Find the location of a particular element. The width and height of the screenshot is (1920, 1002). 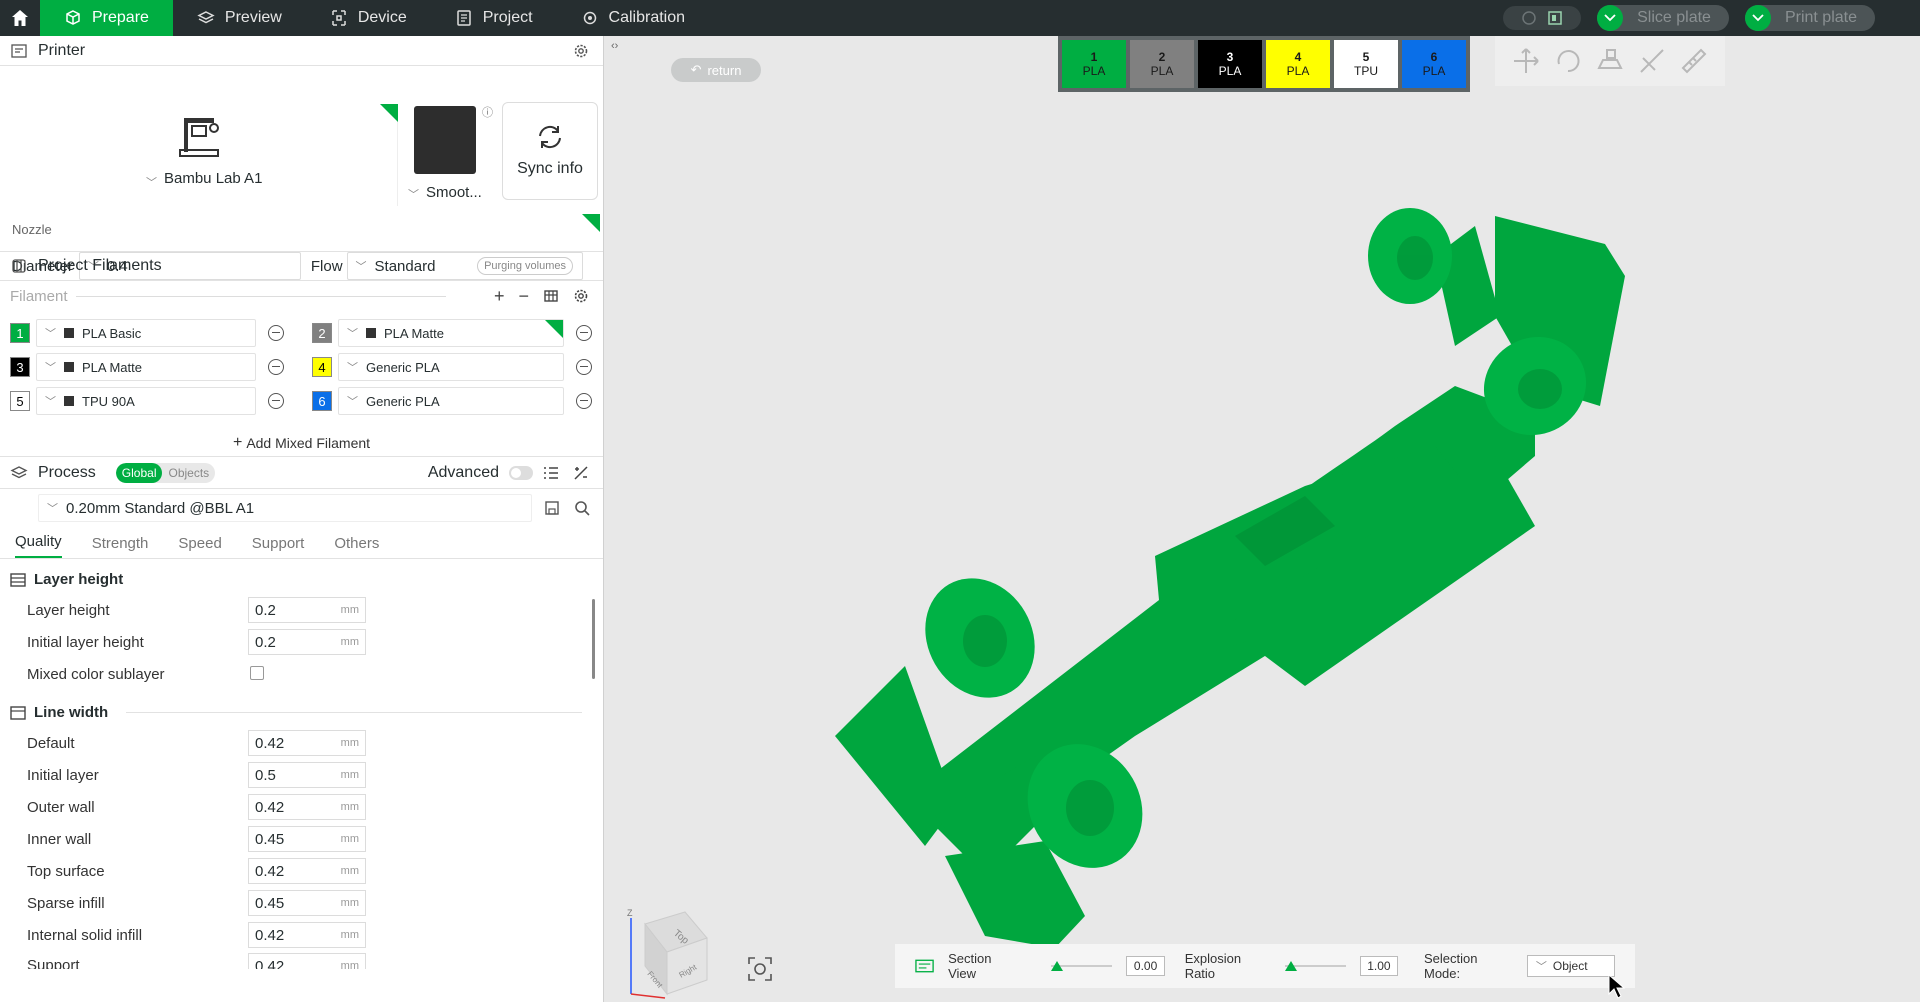

line-width-support-input: 0.42 mm is located at coordinates (307, 961).